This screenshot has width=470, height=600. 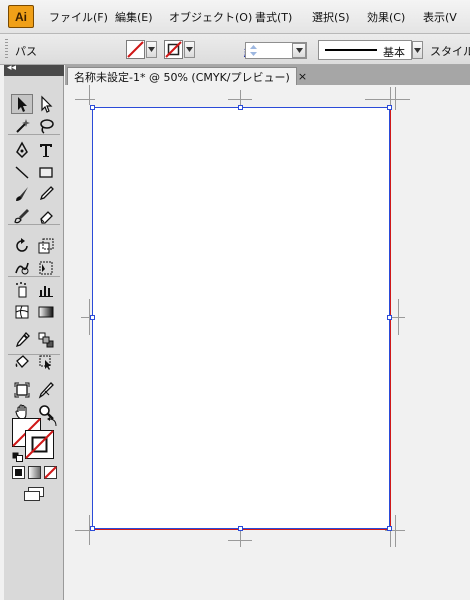 I want to click on fill-swatch, so click(x=135, y=49).